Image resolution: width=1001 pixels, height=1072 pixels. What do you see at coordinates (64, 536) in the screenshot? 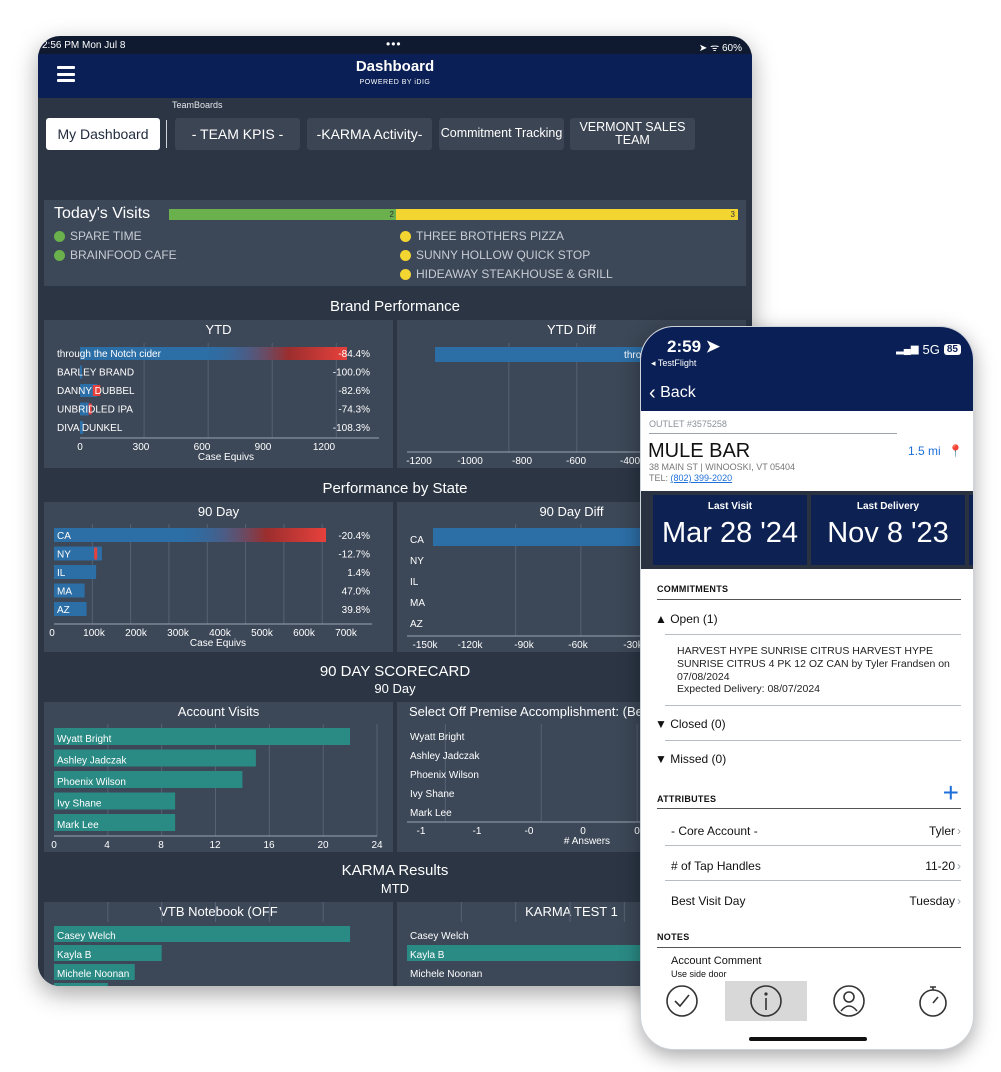
I see `category-label: CA` at bounding box center [64, 536].